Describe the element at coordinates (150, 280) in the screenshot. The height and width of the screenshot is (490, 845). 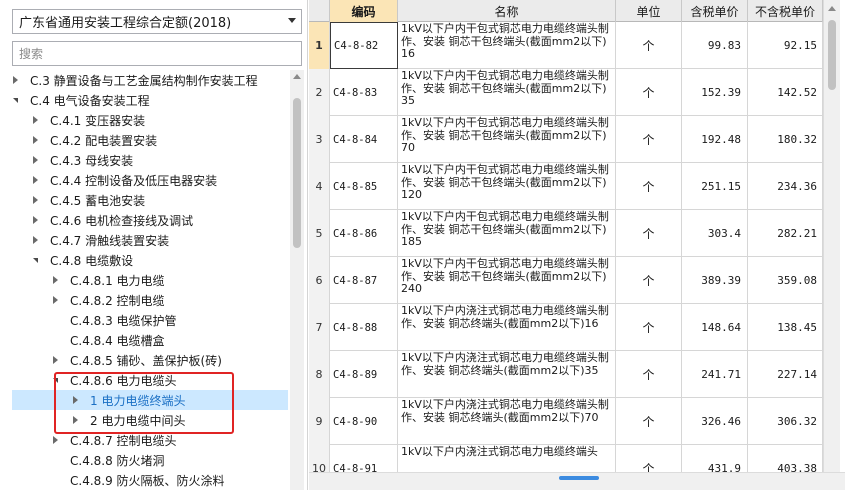
I see `tree-item: C.4.8.1 电力电缆` at that location.